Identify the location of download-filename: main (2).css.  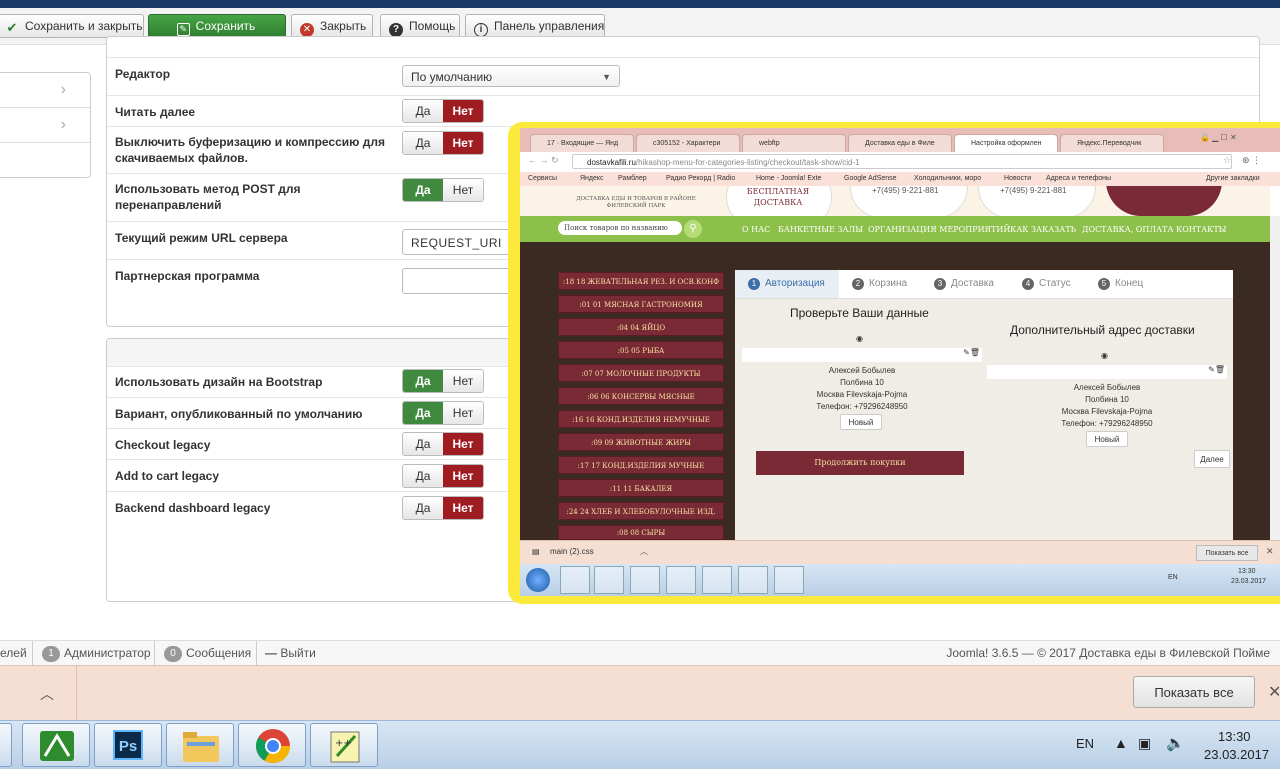
(572, 551).